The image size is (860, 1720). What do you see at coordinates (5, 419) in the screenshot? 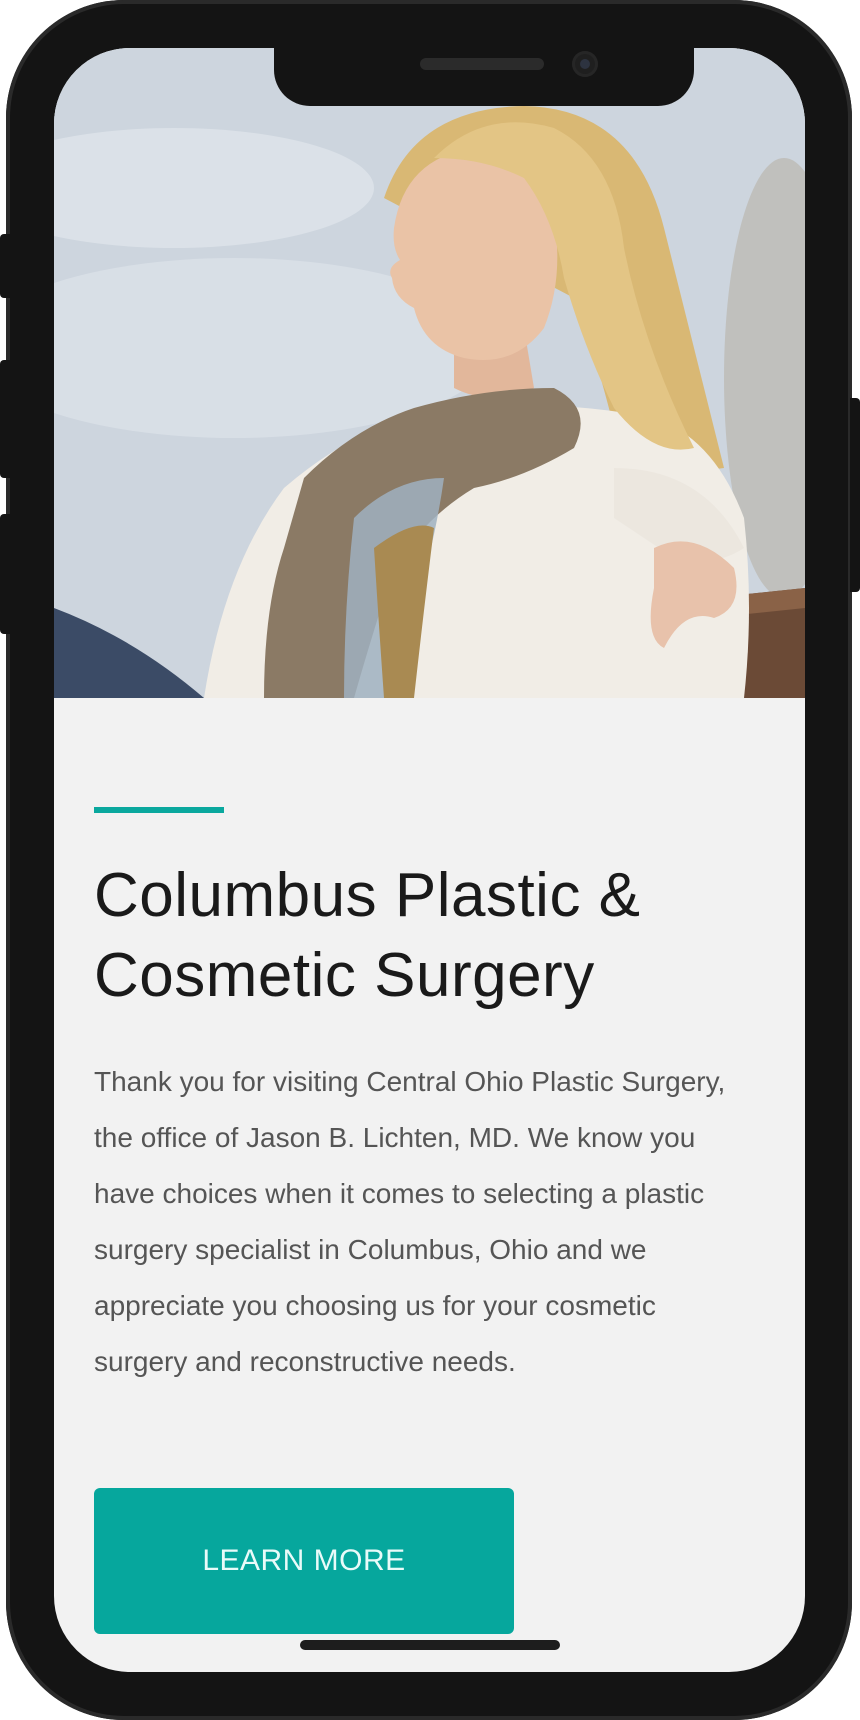
I see `volume-up-button` at bounding box center [5, 419].